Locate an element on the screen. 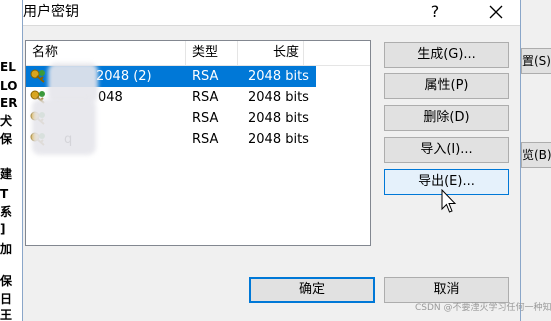  bg-text: 王 is located at coordinates (6, 314).